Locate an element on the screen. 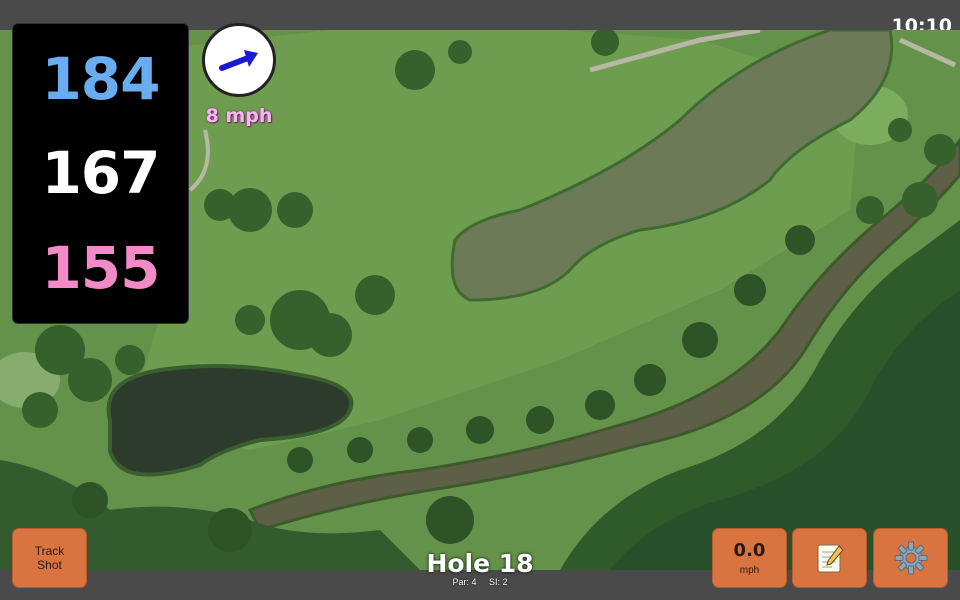  track-shot-button: Track Shot is located at coordinates (49, 558).